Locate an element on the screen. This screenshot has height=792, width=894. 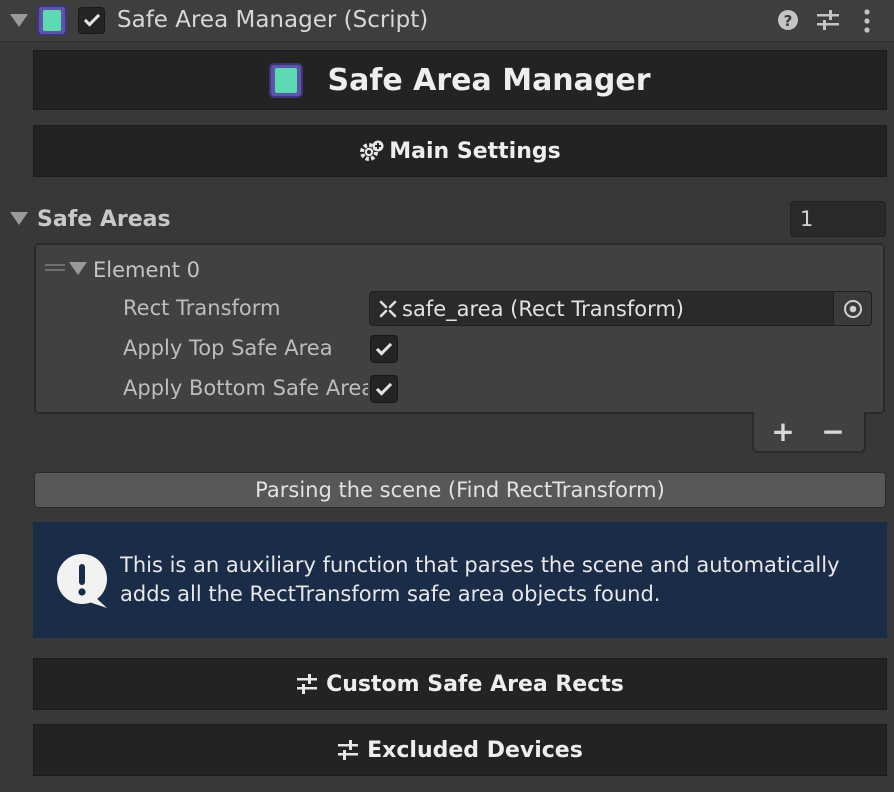
element-label: Element 0 is located at coordinates (146, 270).